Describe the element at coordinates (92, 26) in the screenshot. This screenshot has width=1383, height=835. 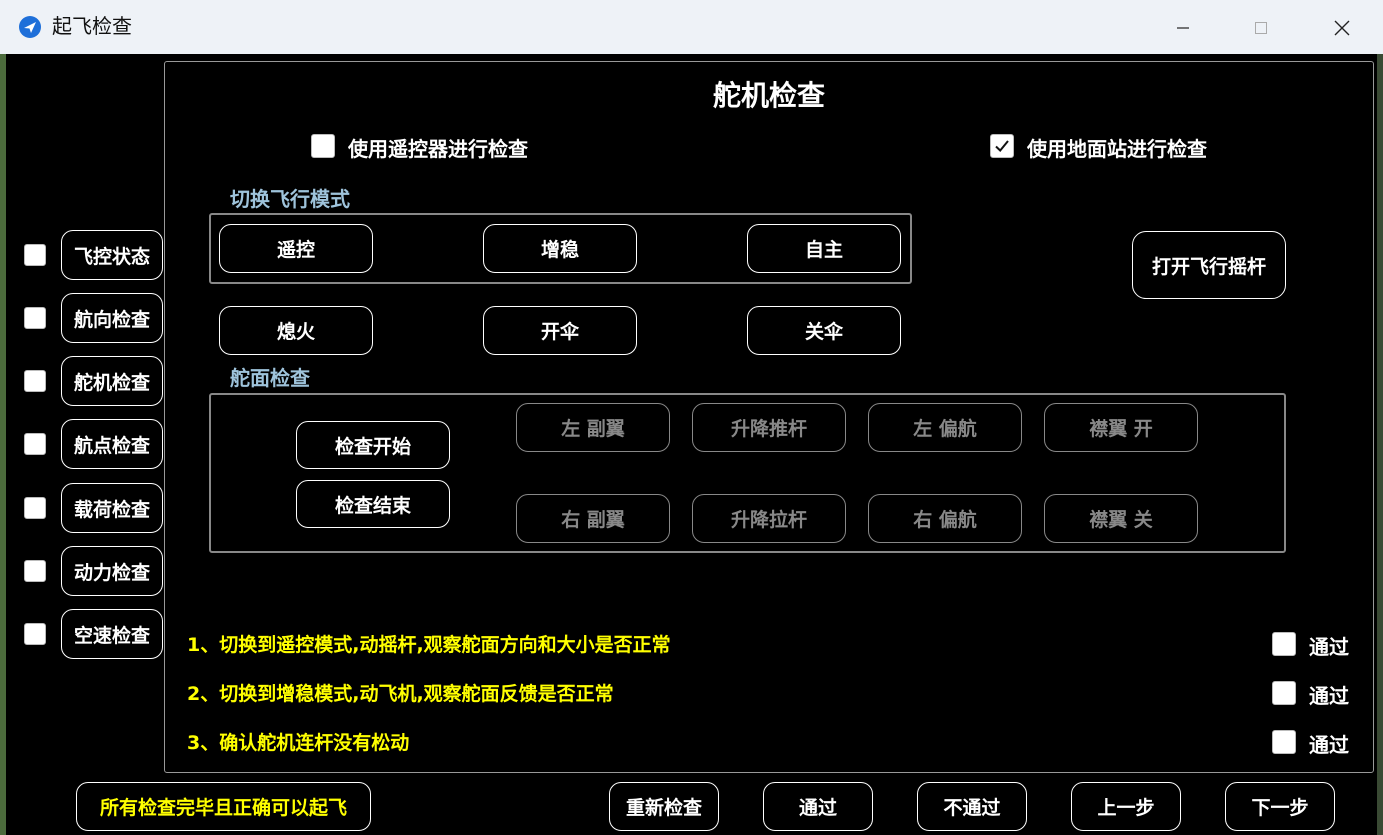
I see `window-title: 起飞检查` at that location.